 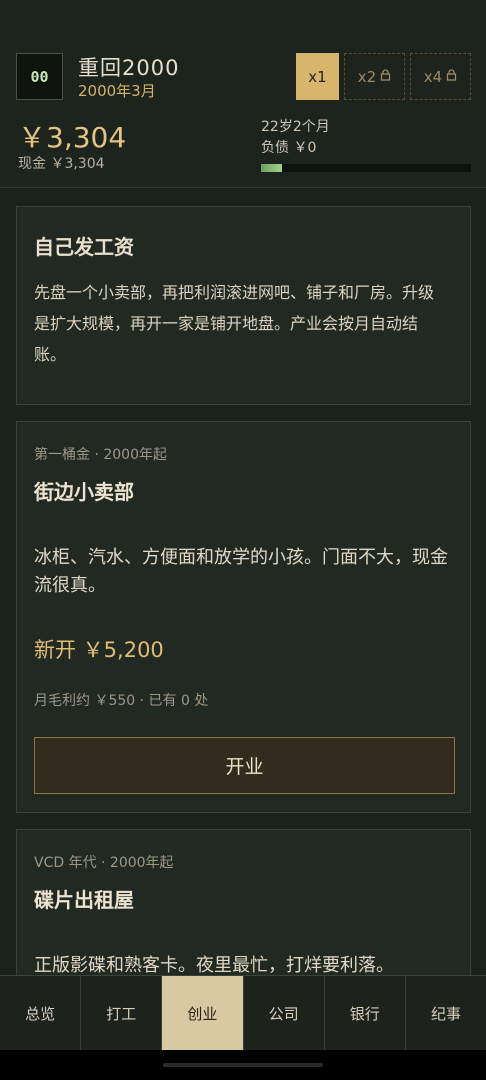 What do you see at coordinates (244, 765) in the screenshot?
I see `open-business-button: 开业` at bounding box center [244, 765].